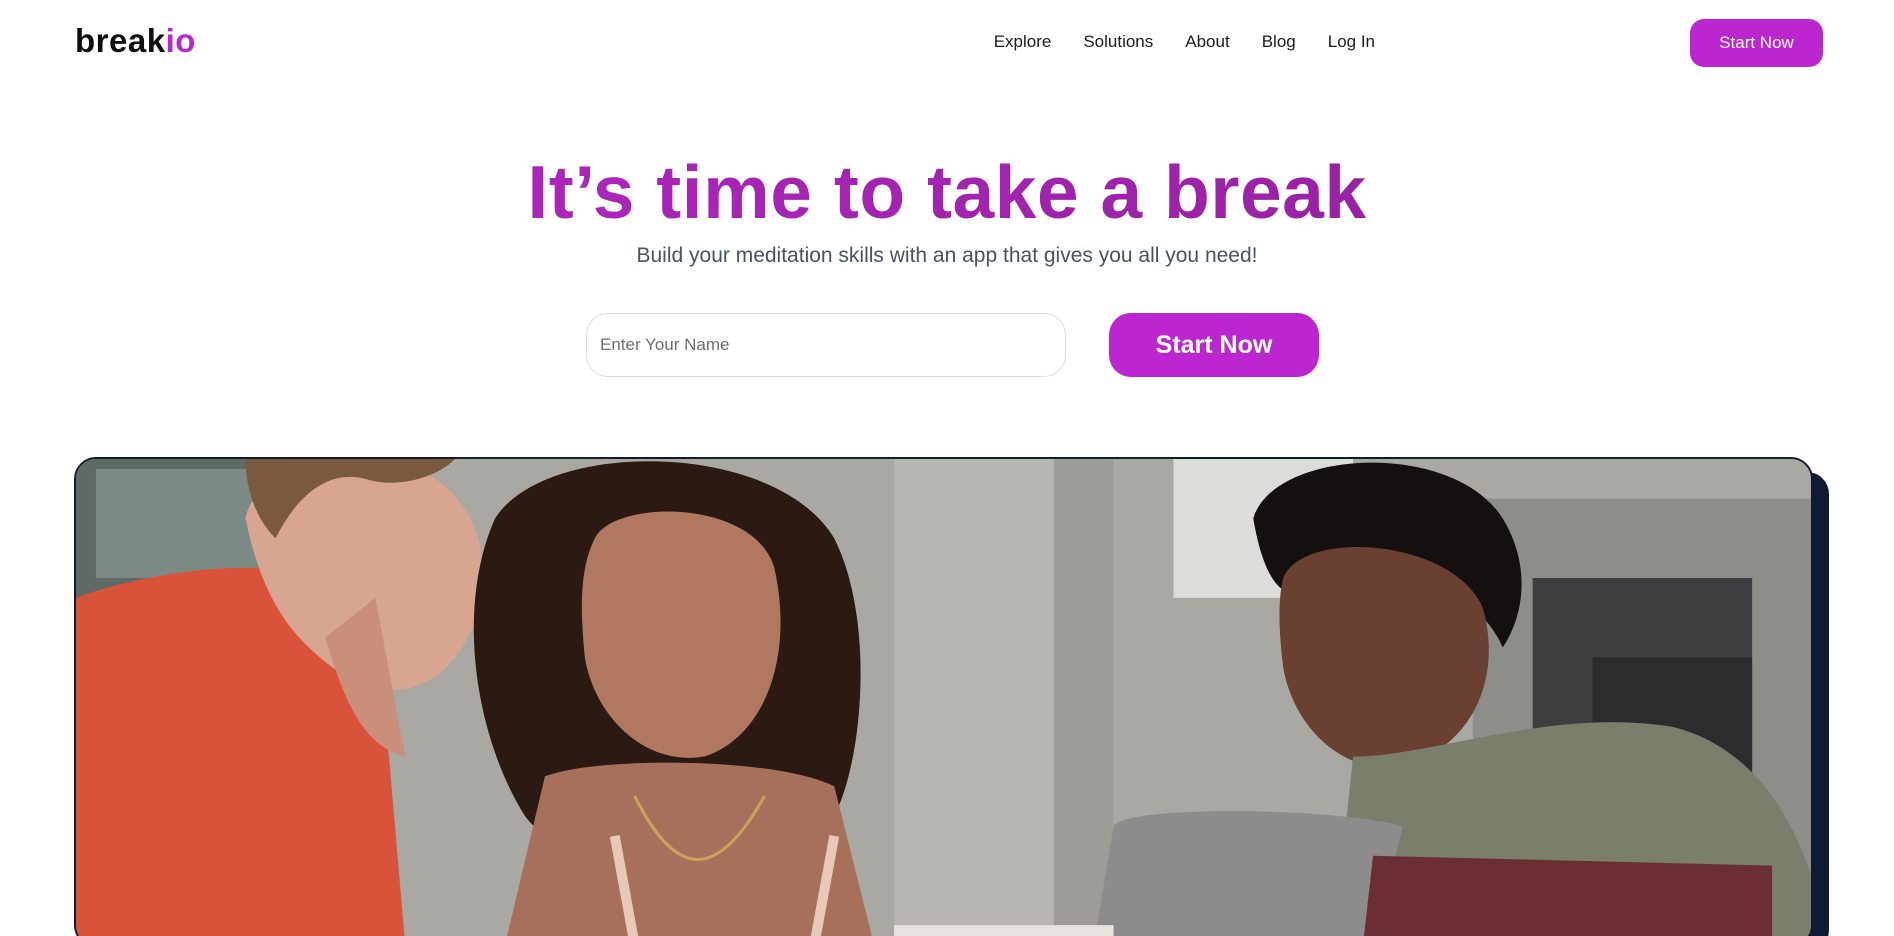  Describe the element at coordinates (1351, 42) in the screenshot. I see `nav-link-login: Log In` at that location.